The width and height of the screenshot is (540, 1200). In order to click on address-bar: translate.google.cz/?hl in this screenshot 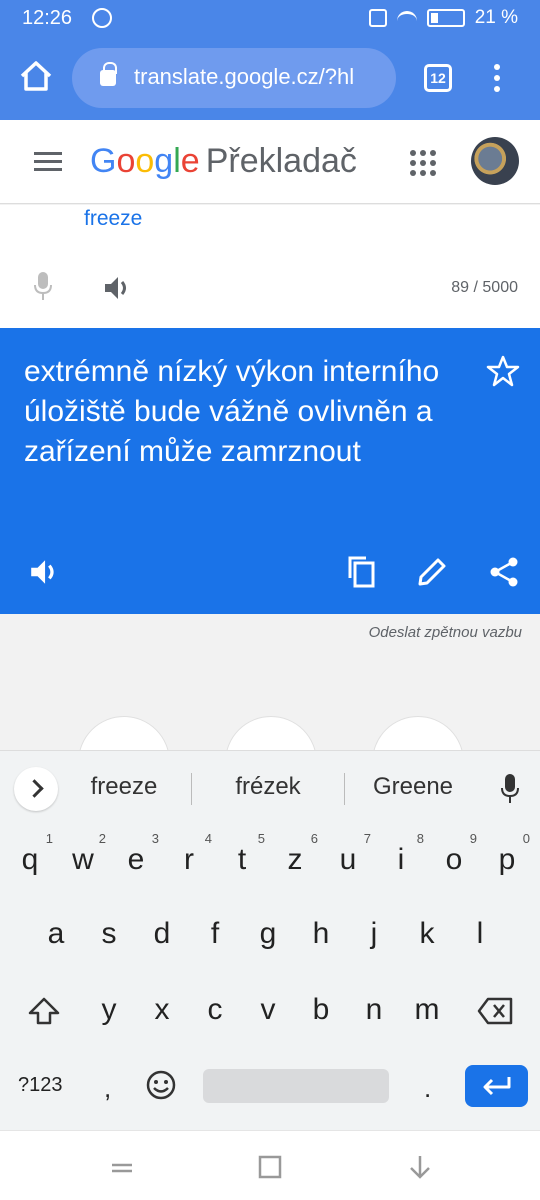, I will do `click(234, 78)`.